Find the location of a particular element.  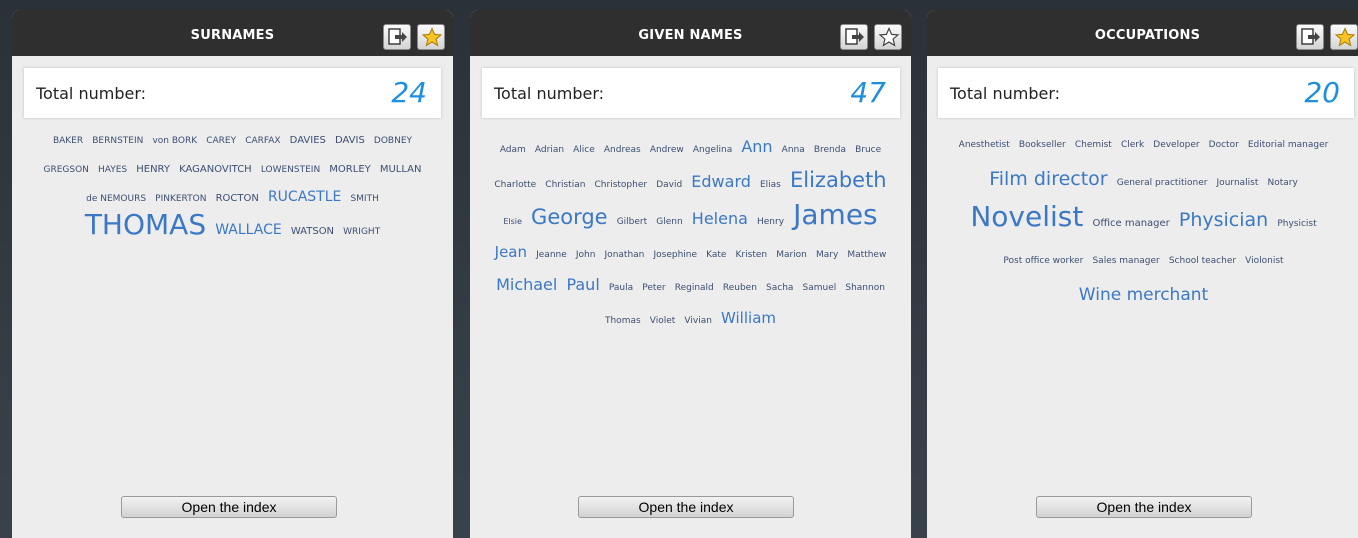

cloud-word: Brenda is located at coordinates (830, 150).